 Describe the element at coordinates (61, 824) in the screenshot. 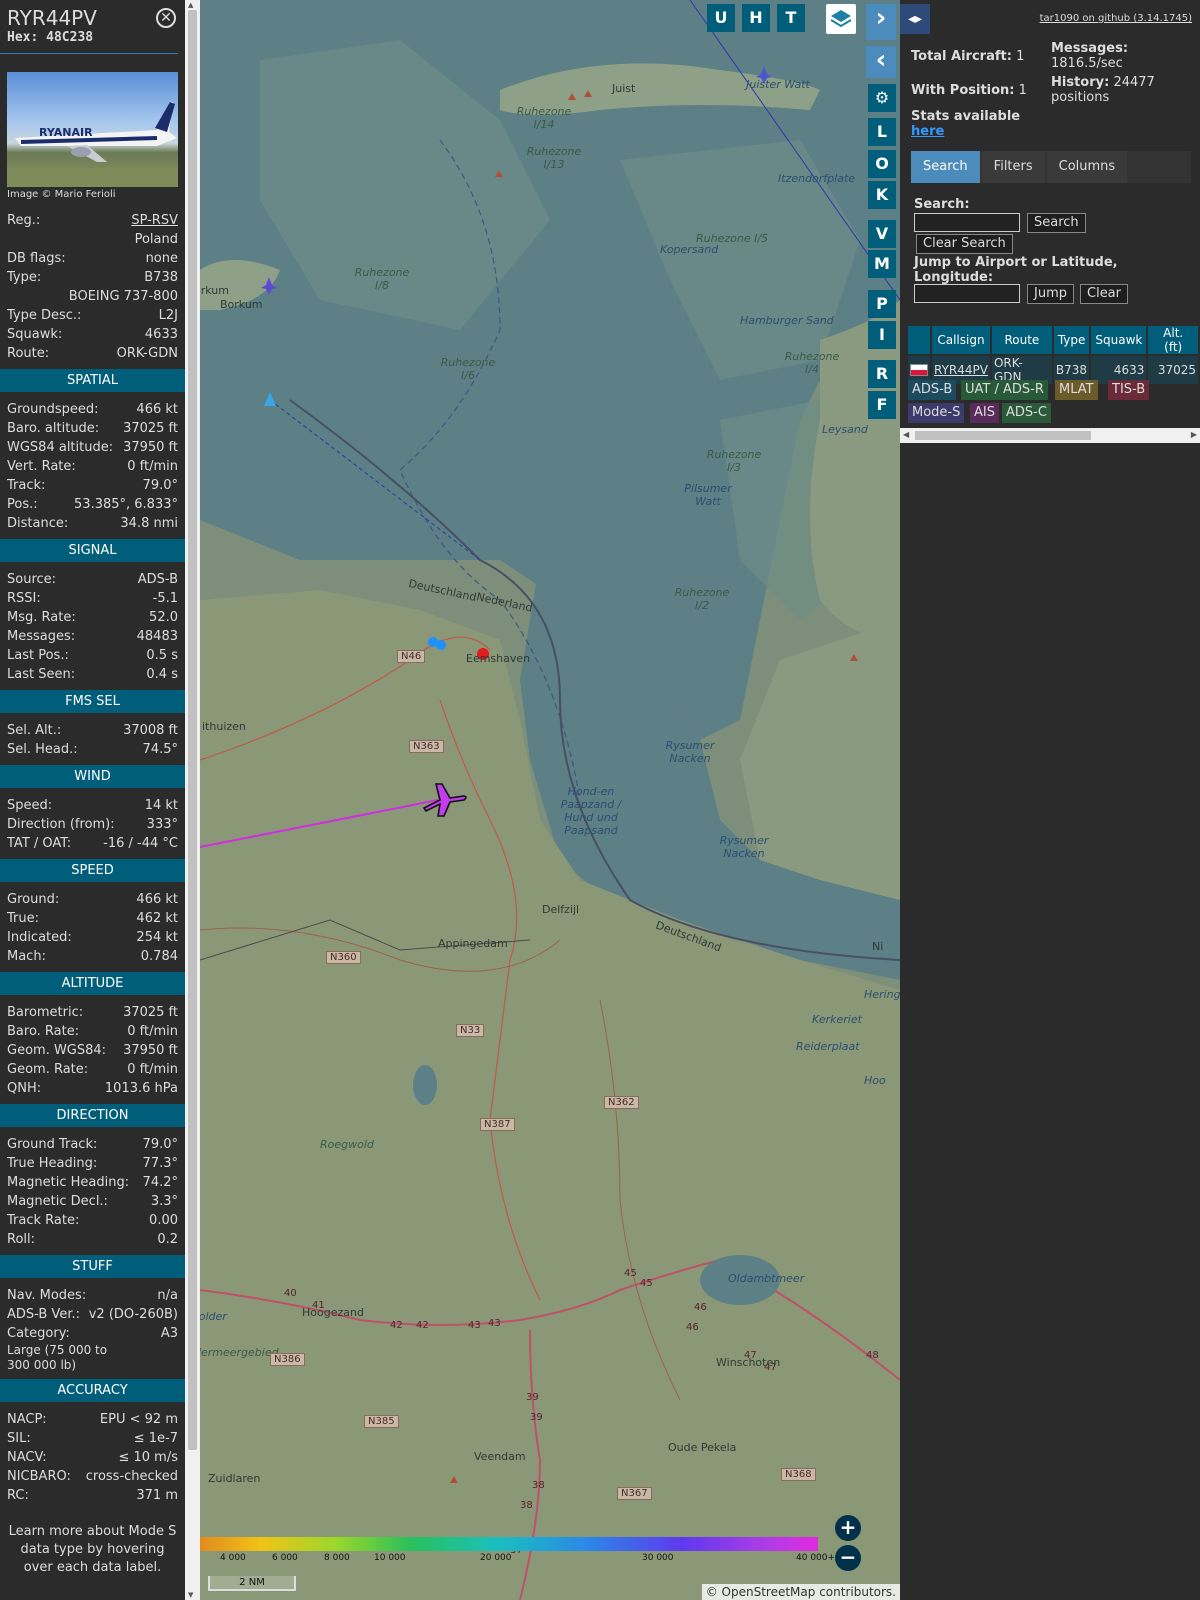

I see `info-label: Direction (from):` at that location.